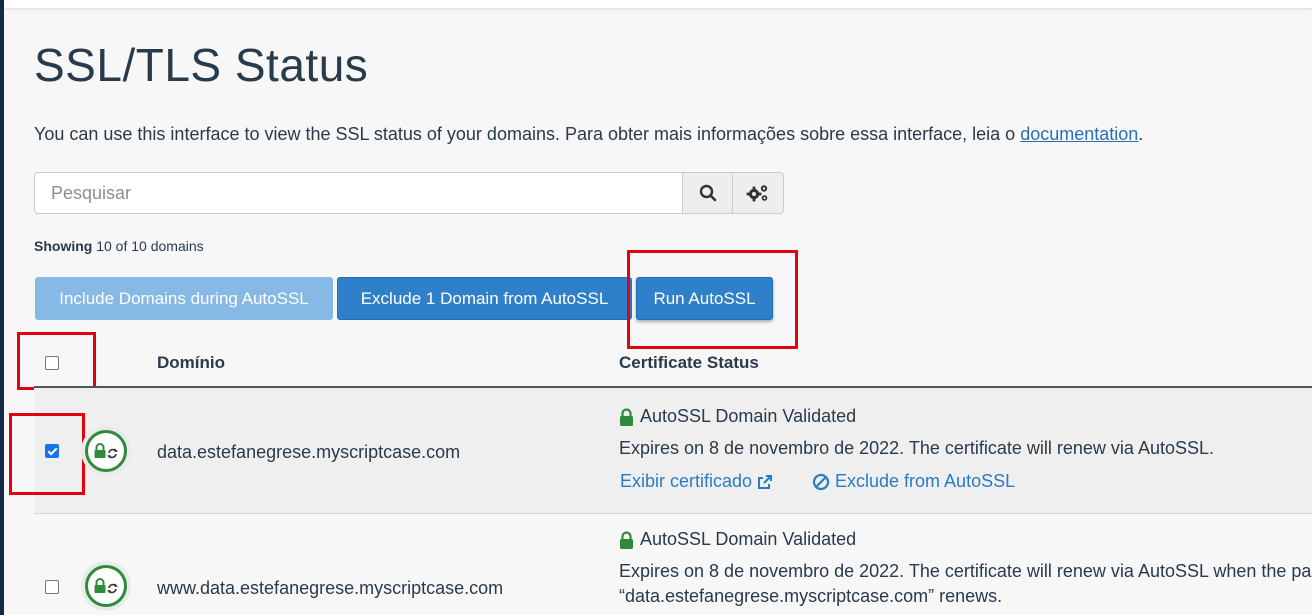 The width and height of the screenshot is (1312, 615). Describe the element at coordinates (925, 481) in the screenshot. I see `exclude-link-label: Exclude from AutoSSL` at that location.